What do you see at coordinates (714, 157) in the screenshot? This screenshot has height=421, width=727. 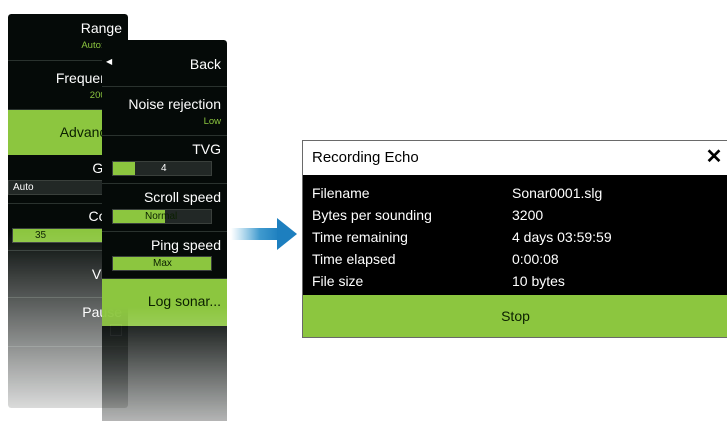 I see `close-icon: ✕` at bounding box center [714, 157].